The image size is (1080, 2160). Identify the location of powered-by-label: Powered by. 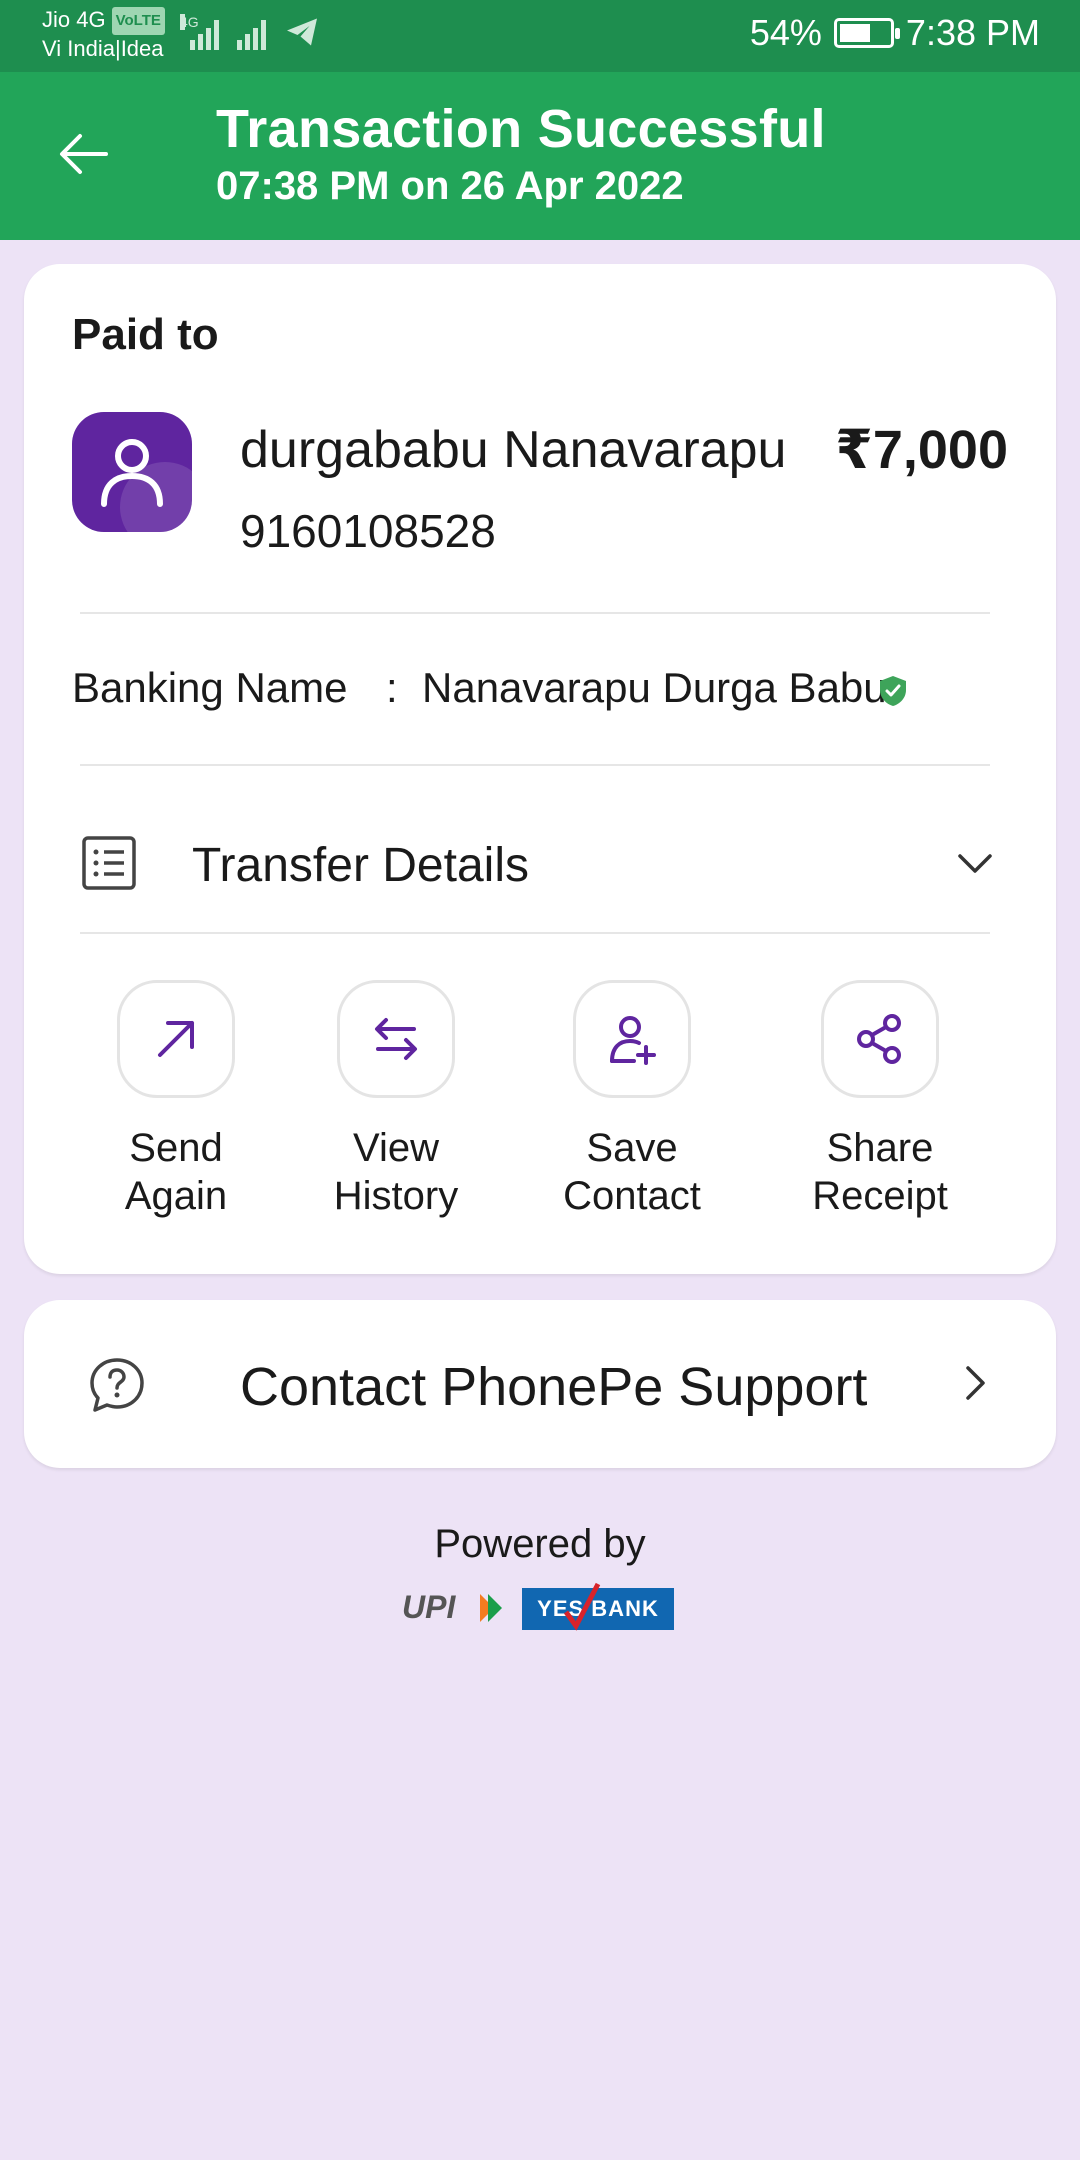
(540, 1544).